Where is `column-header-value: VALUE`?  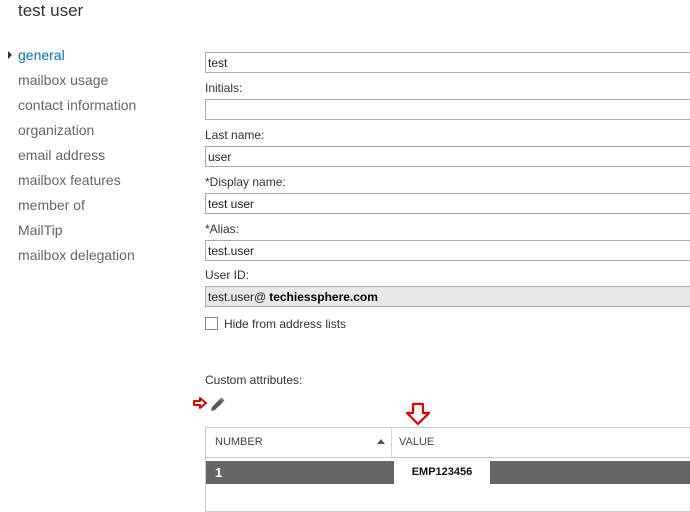
column-header-value: VALUE is located at coordinates (541, 442).